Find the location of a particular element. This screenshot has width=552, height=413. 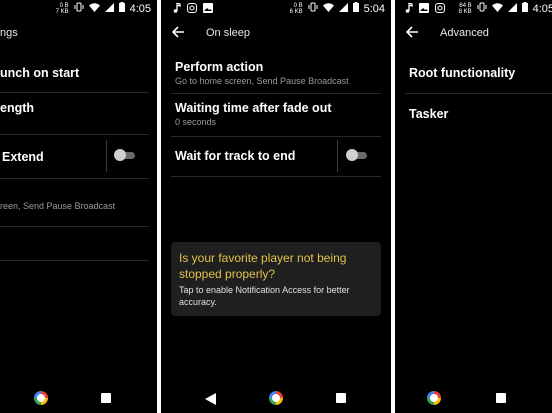

setting-title: unch on start is located at coordinates (40, 73).